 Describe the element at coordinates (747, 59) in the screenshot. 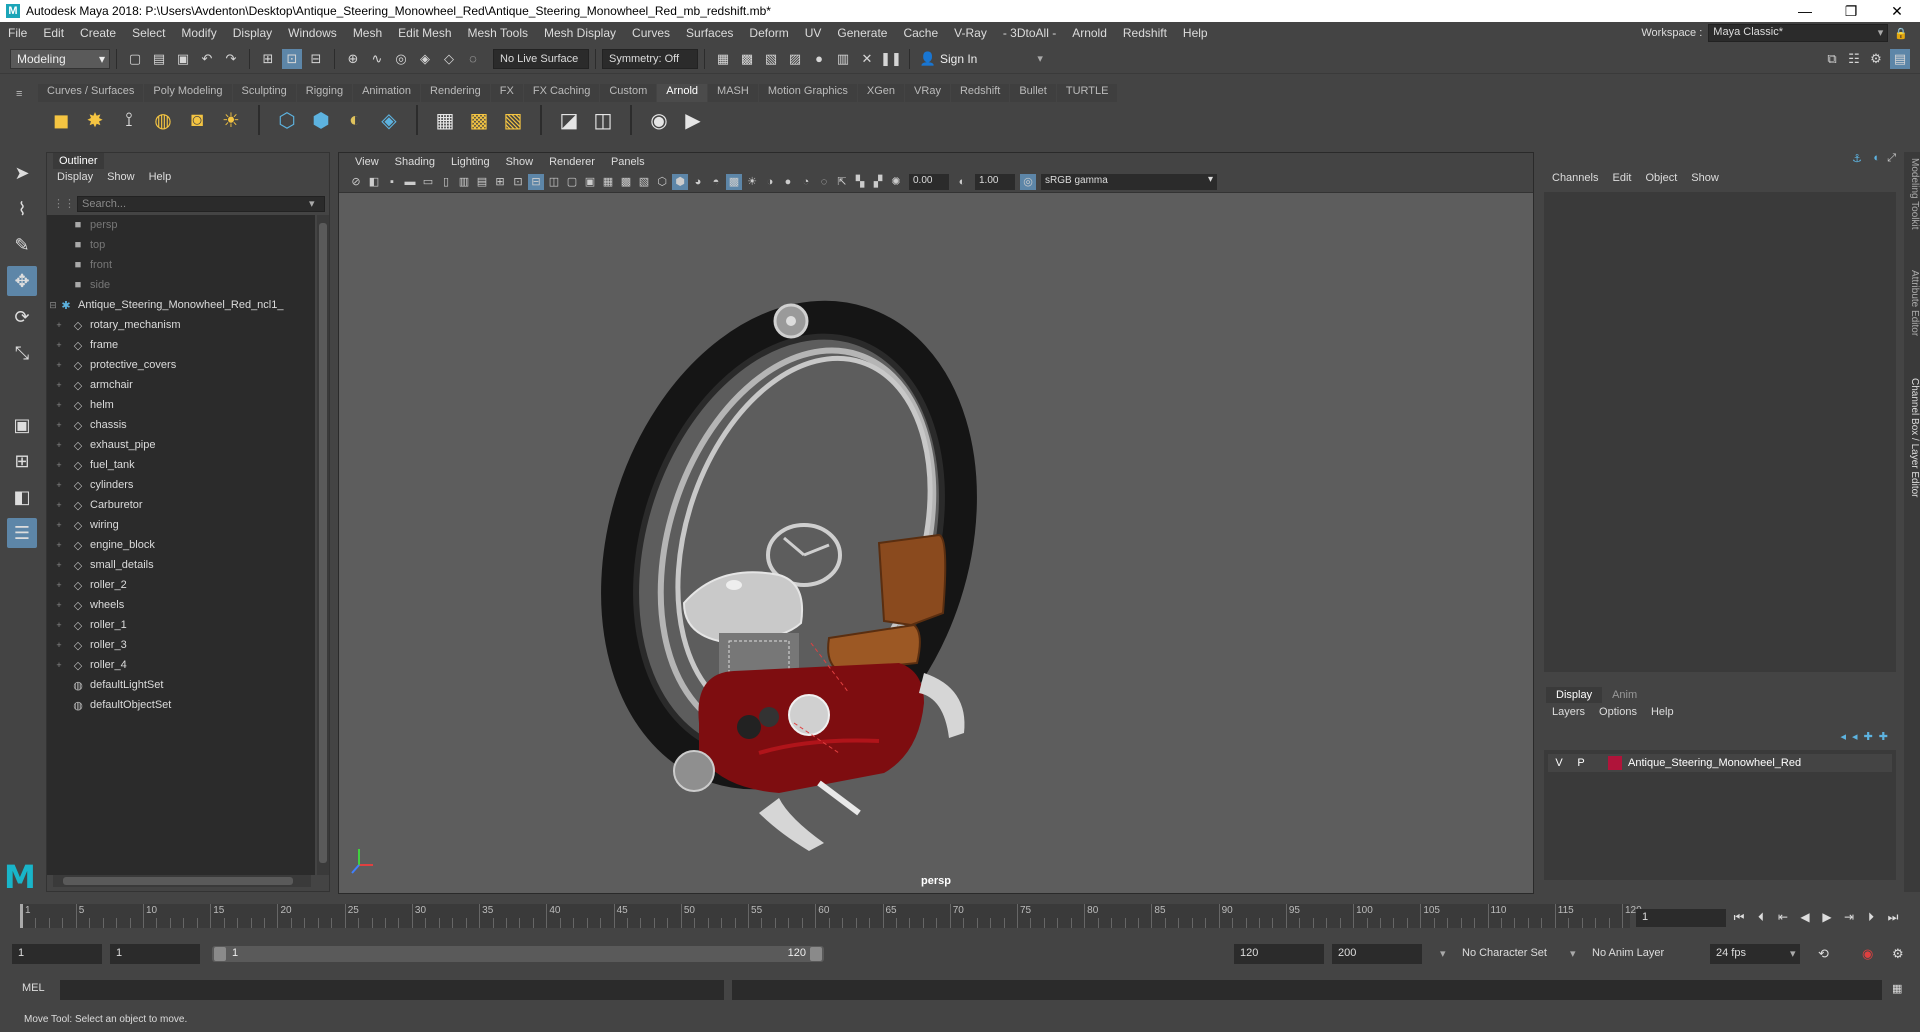

I see `render-frame-icon: ▩` at that location.